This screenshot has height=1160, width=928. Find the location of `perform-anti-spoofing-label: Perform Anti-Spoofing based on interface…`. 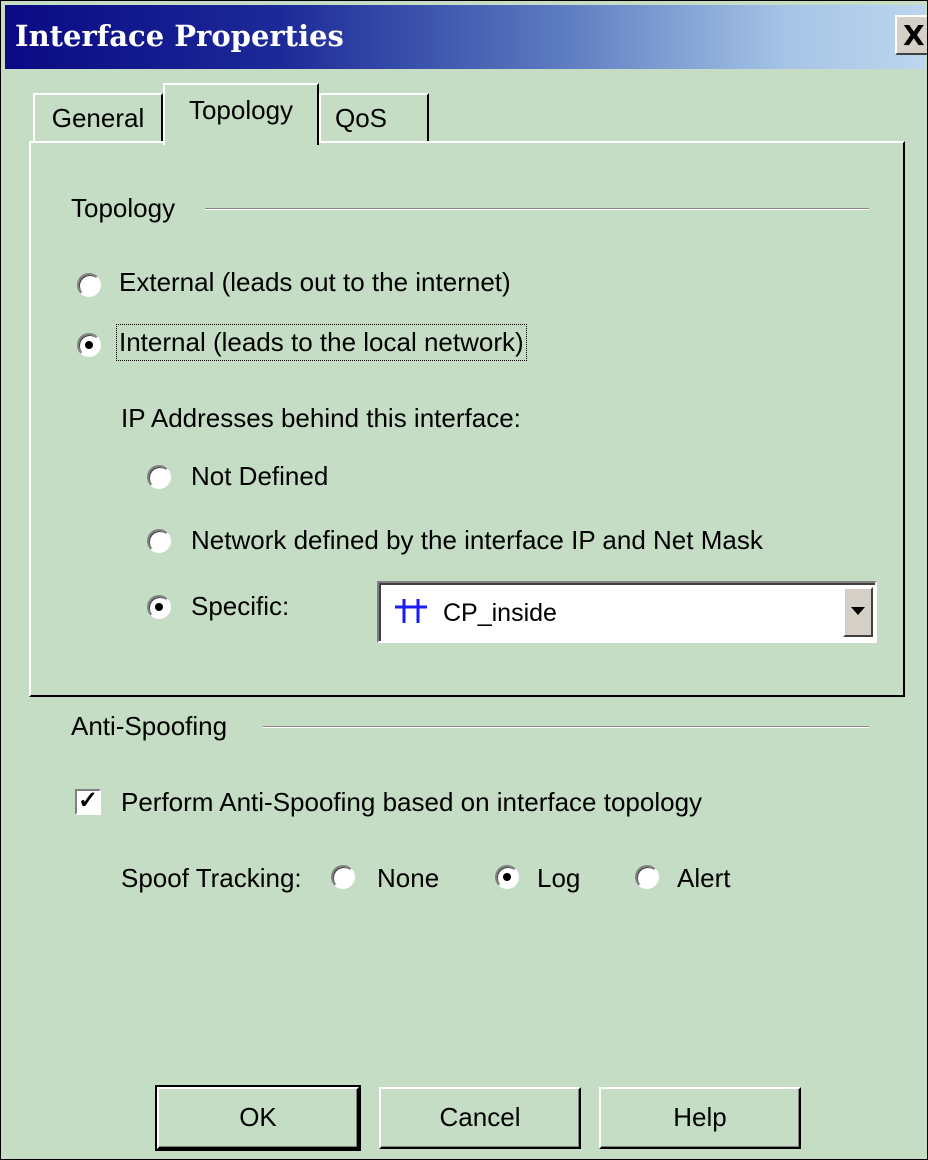

perform-anti-spoofing-label: Perform Anti-Spoofing based on interface… is located at coordinates (411, 802).